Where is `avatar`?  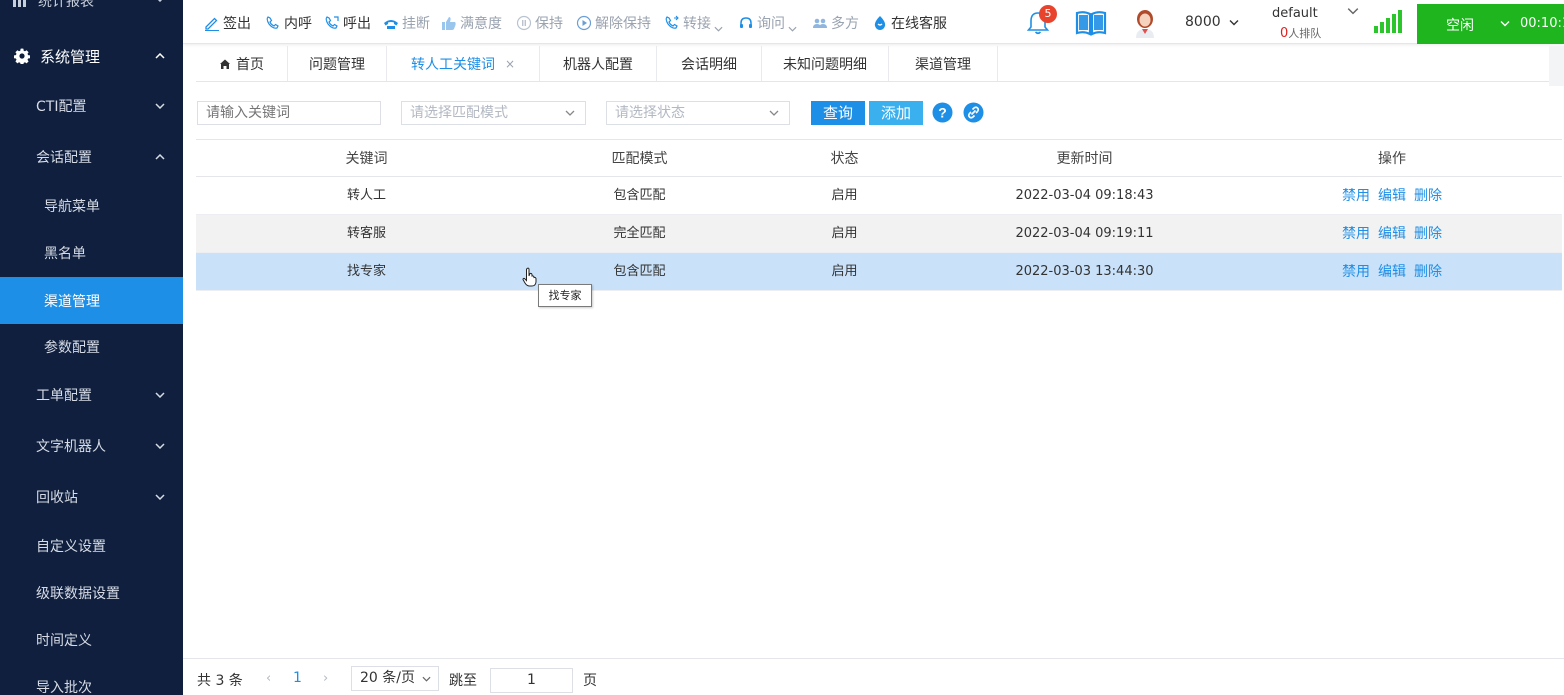 avatar is located at coordinates (1145, 23).